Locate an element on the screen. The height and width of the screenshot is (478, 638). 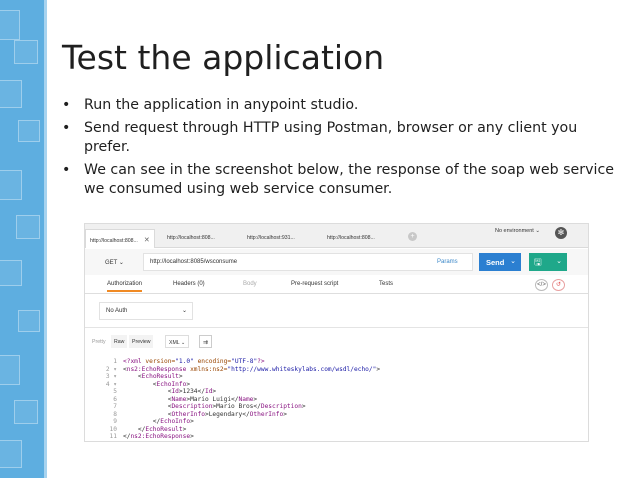
code-line: 10 </EchoResult> is located at coordinates (337, 430).